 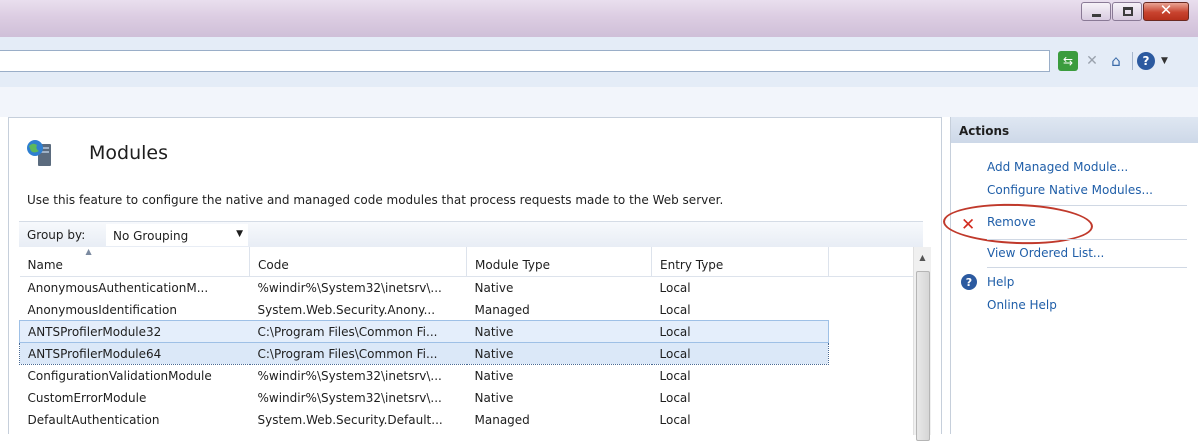 I want to click on content-band, so click(x=599, y=102).